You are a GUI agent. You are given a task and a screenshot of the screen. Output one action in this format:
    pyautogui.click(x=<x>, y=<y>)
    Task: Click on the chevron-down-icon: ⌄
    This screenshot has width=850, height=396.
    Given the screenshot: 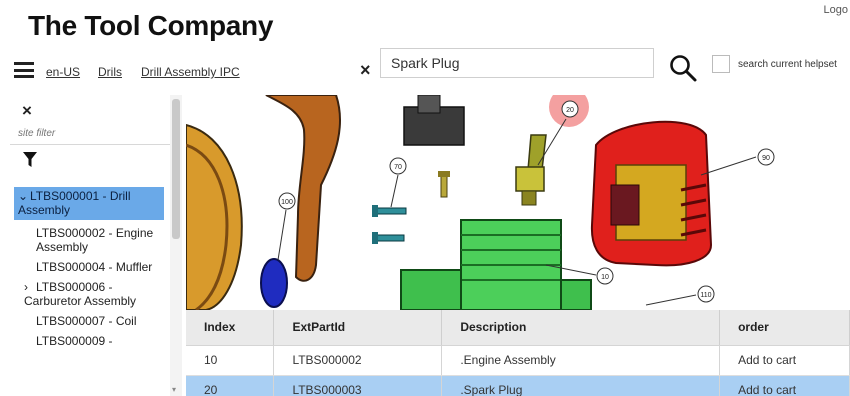 What is the action you would take?
    pyautogui.click(x=24, y=196)
    